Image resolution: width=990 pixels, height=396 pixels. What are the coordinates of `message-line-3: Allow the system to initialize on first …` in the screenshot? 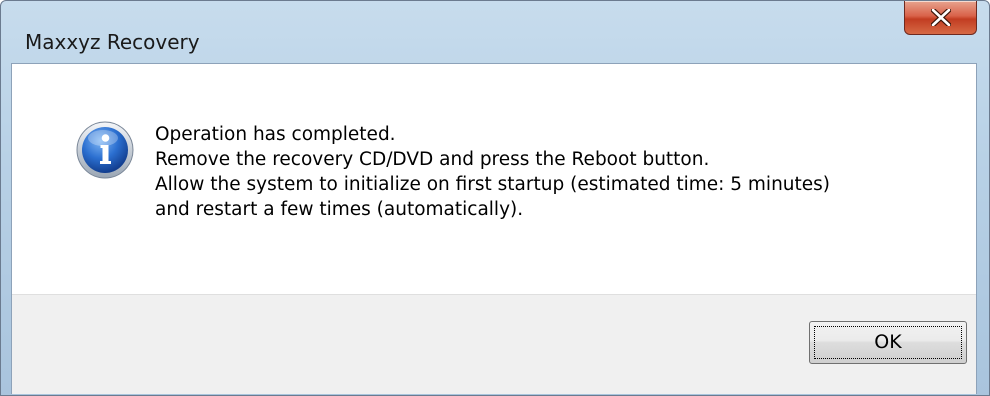 It's located at (493, 184).